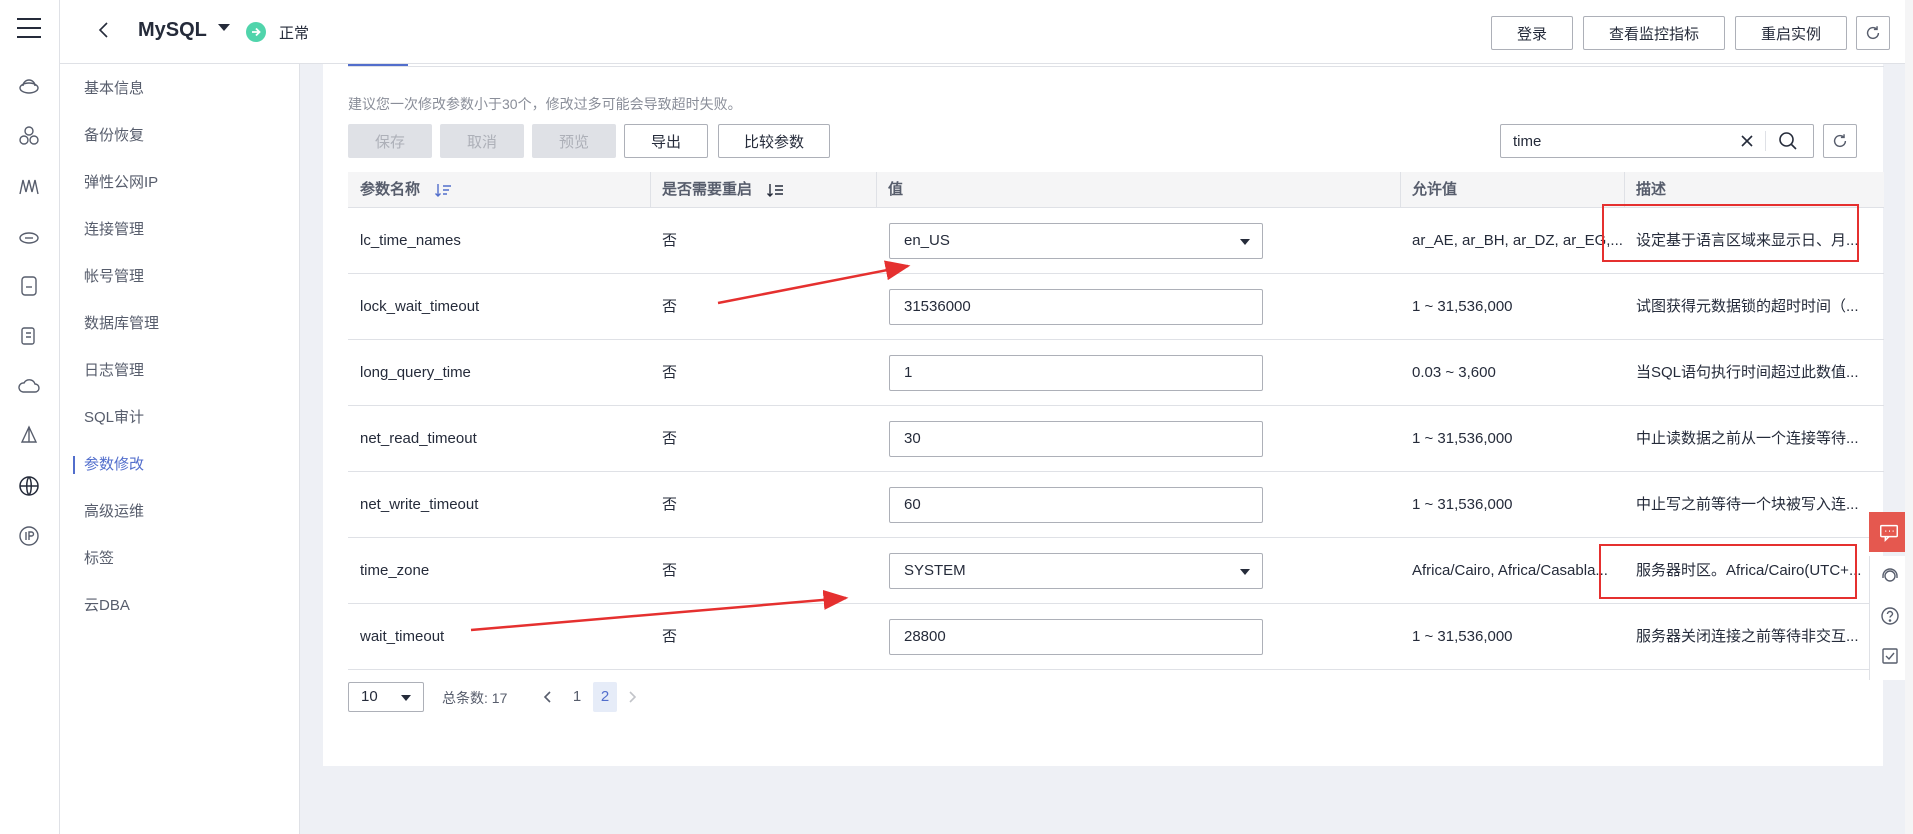 Image resolution: width=1913 pixels, height=834 pixels. Describe the element at coordinates (574, 141) in the screenshot. I see `preview-button: 预览` at that location.